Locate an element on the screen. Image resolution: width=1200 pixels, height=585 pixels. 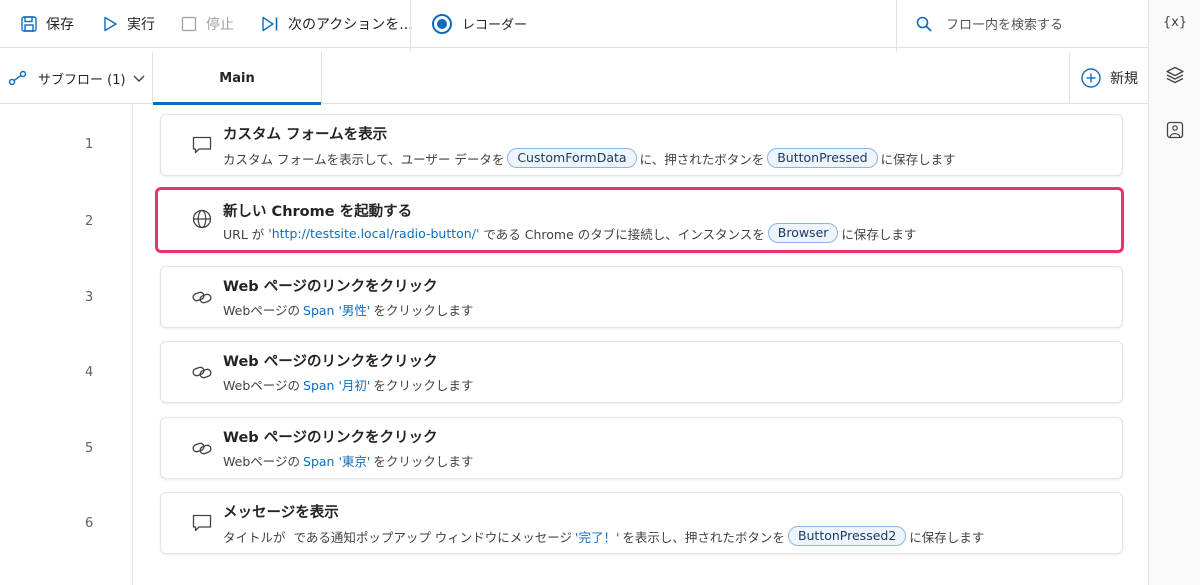
recorder-label: レコーダー is located at coordinates (495, 25).